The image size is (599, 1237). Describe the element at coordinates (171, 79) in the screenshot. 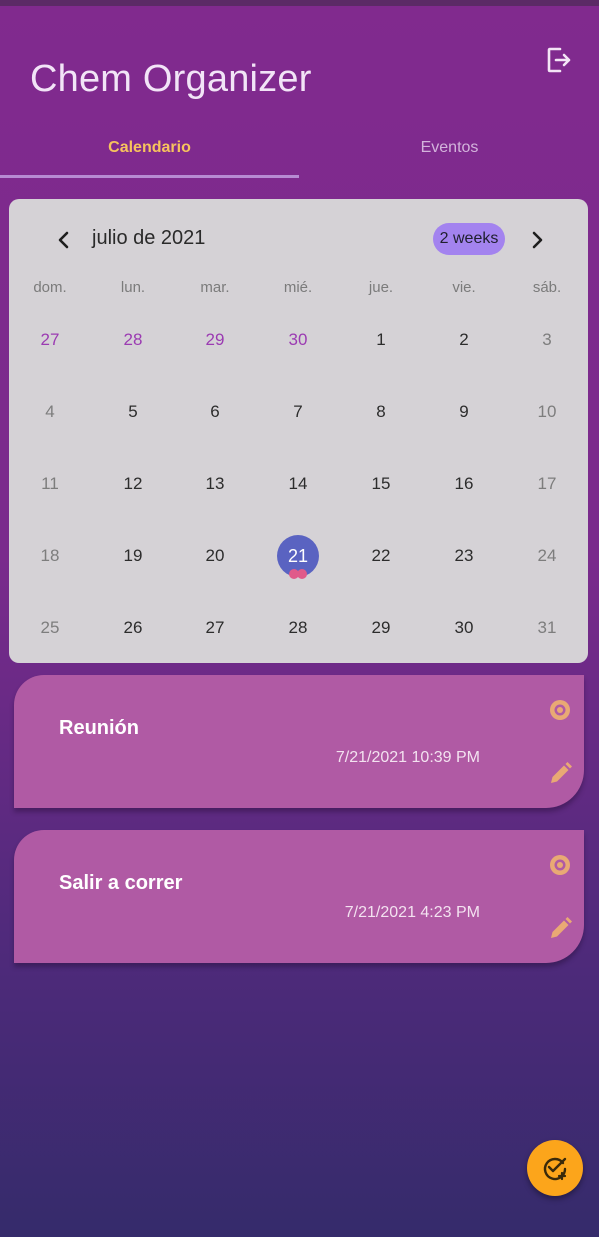

I see `app-title: Chem Organizer` at that location.